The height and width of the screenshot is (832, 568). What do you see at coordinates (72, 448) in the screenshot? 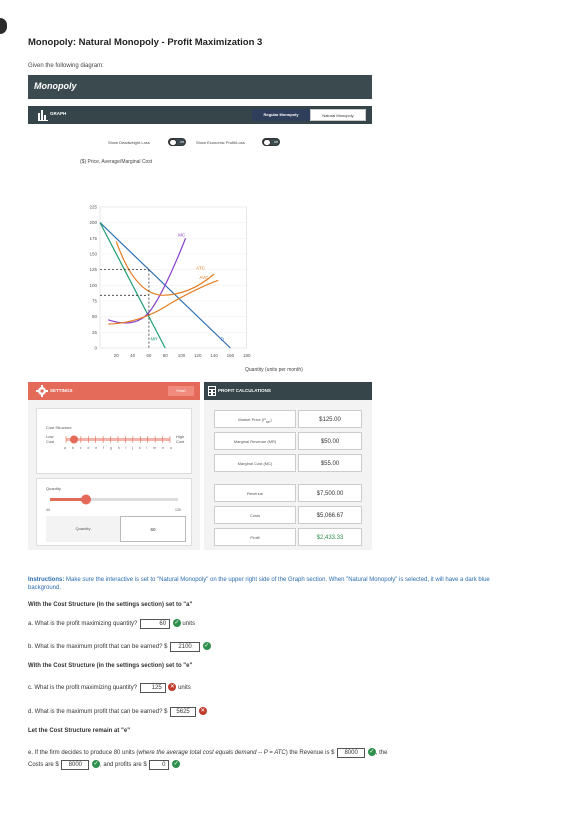
I see `cost-letter: b` at bounding box center [72, 448].